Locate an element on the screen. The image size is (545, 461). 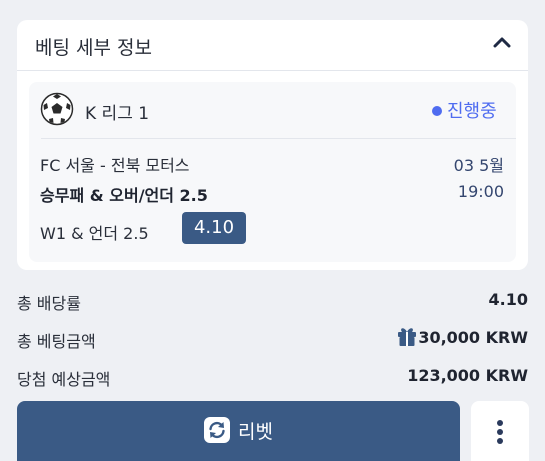
status-badge: 진행중 is located at coordinates (472, 111).